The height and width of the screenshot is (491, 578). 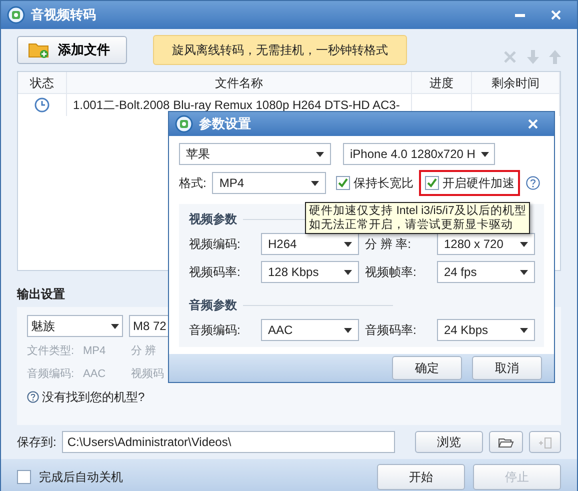 I want to click on window-title: 音视频转码, so click(x=63, y=15).